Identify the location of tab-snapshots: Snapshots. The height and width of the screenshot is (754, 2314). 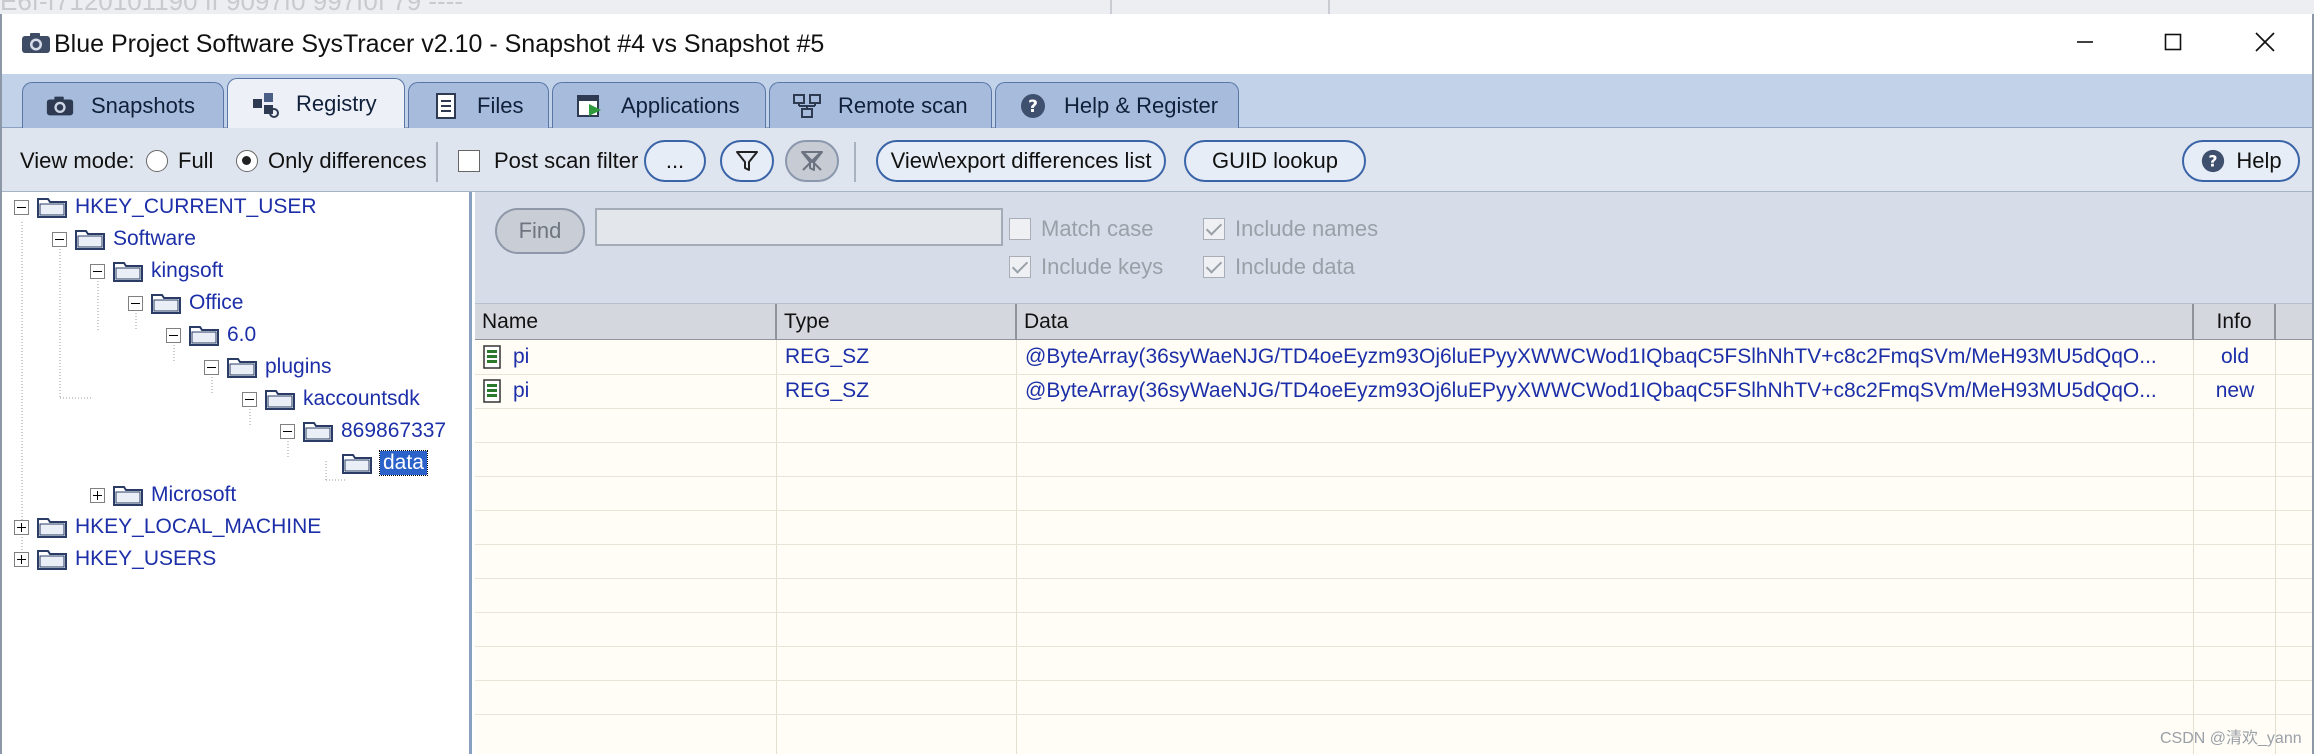
(123, 105).